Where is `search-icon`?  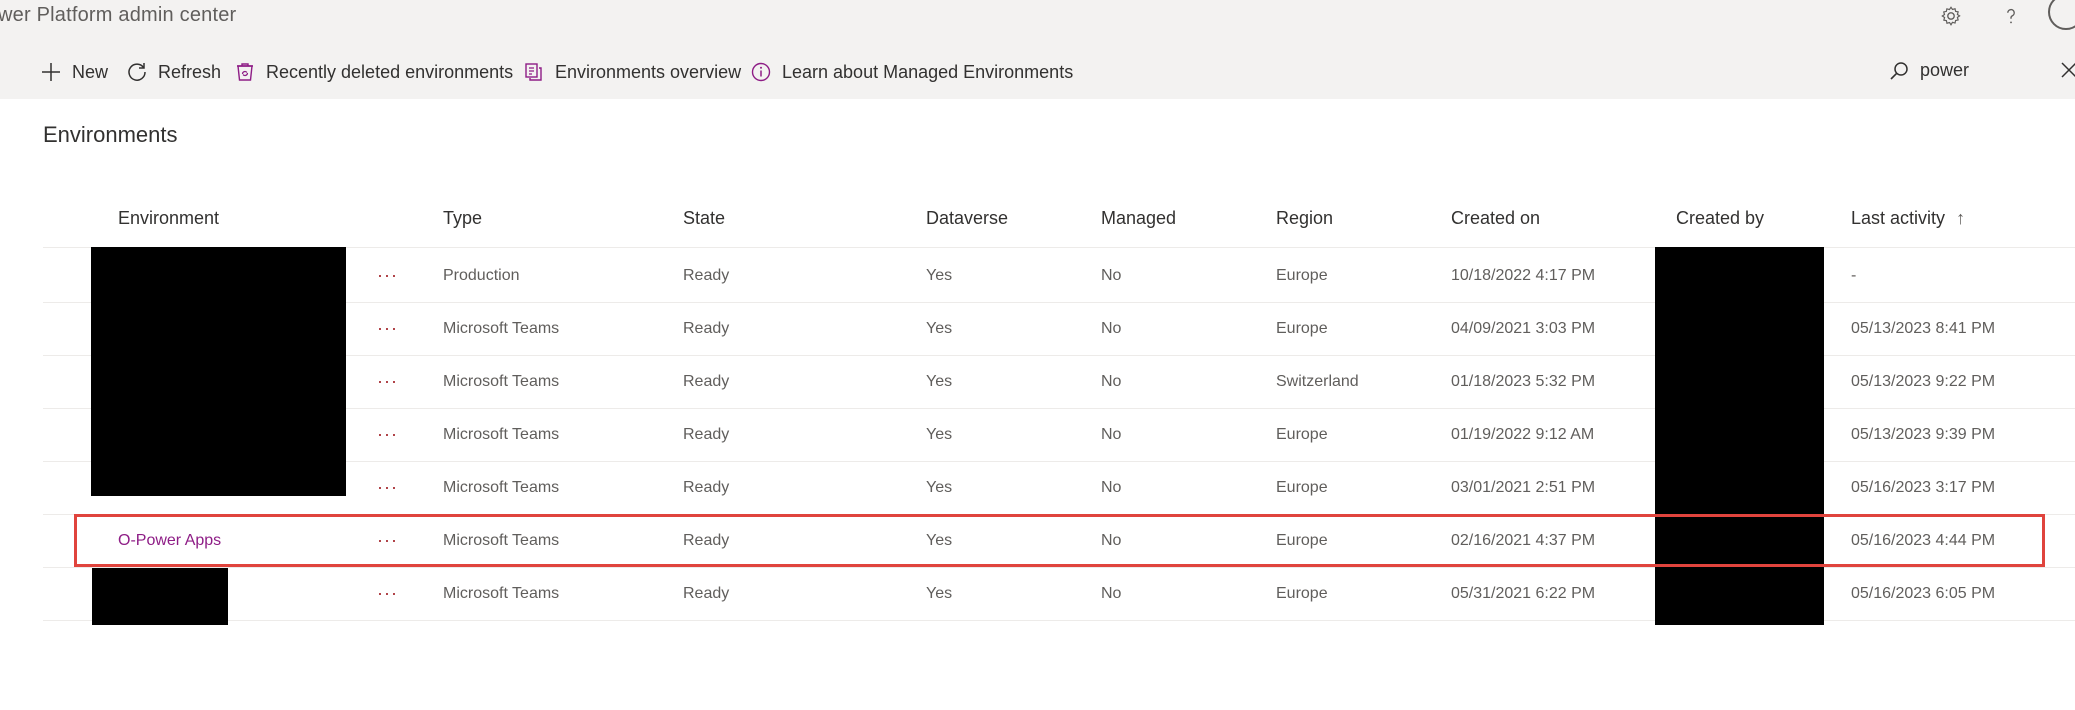
search-icon is located at coordinates (1899, 71).